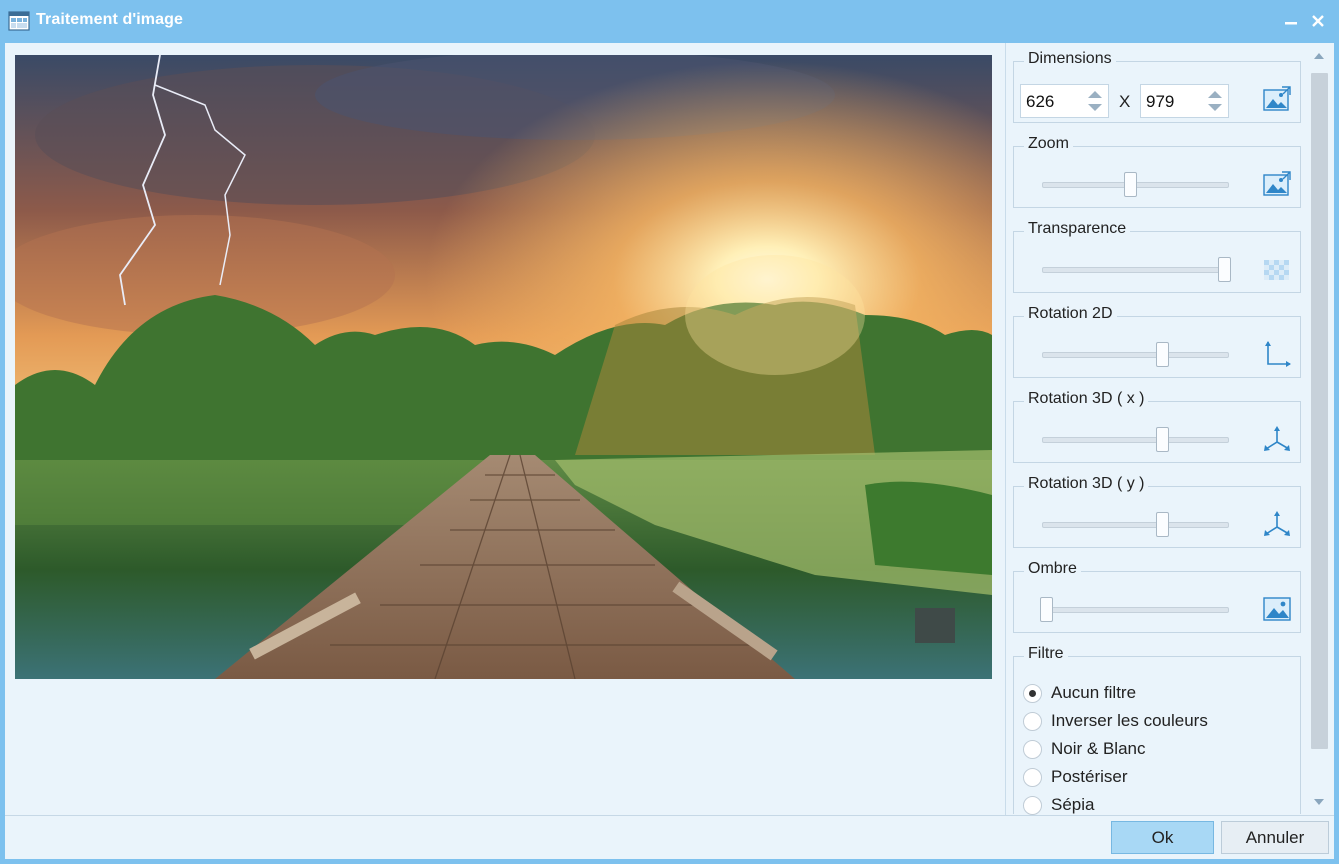 The width and height of the screenshot is (1339, 864). Describe the element at coordinates (1095, 107) in the screenshot. I see `width-decrement` at that location.